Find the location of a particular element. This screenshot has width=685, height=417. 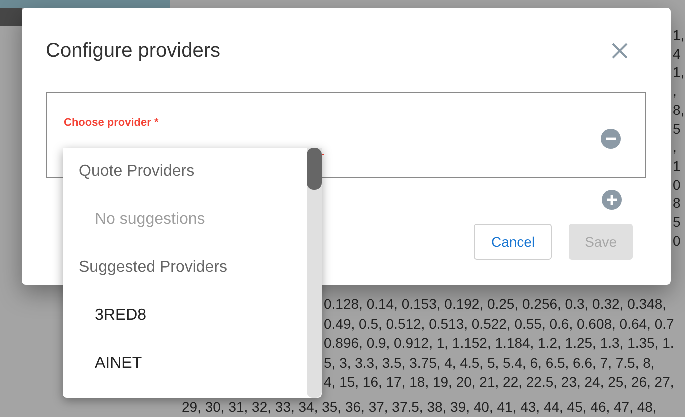

background-text: 5, 3, 3.3, 3.5, 3.75, 4, 4.5, 5, 5.4, 6, 6.5, 6.6, 7, 7.5, 8, is located at coordinates (489, 363).